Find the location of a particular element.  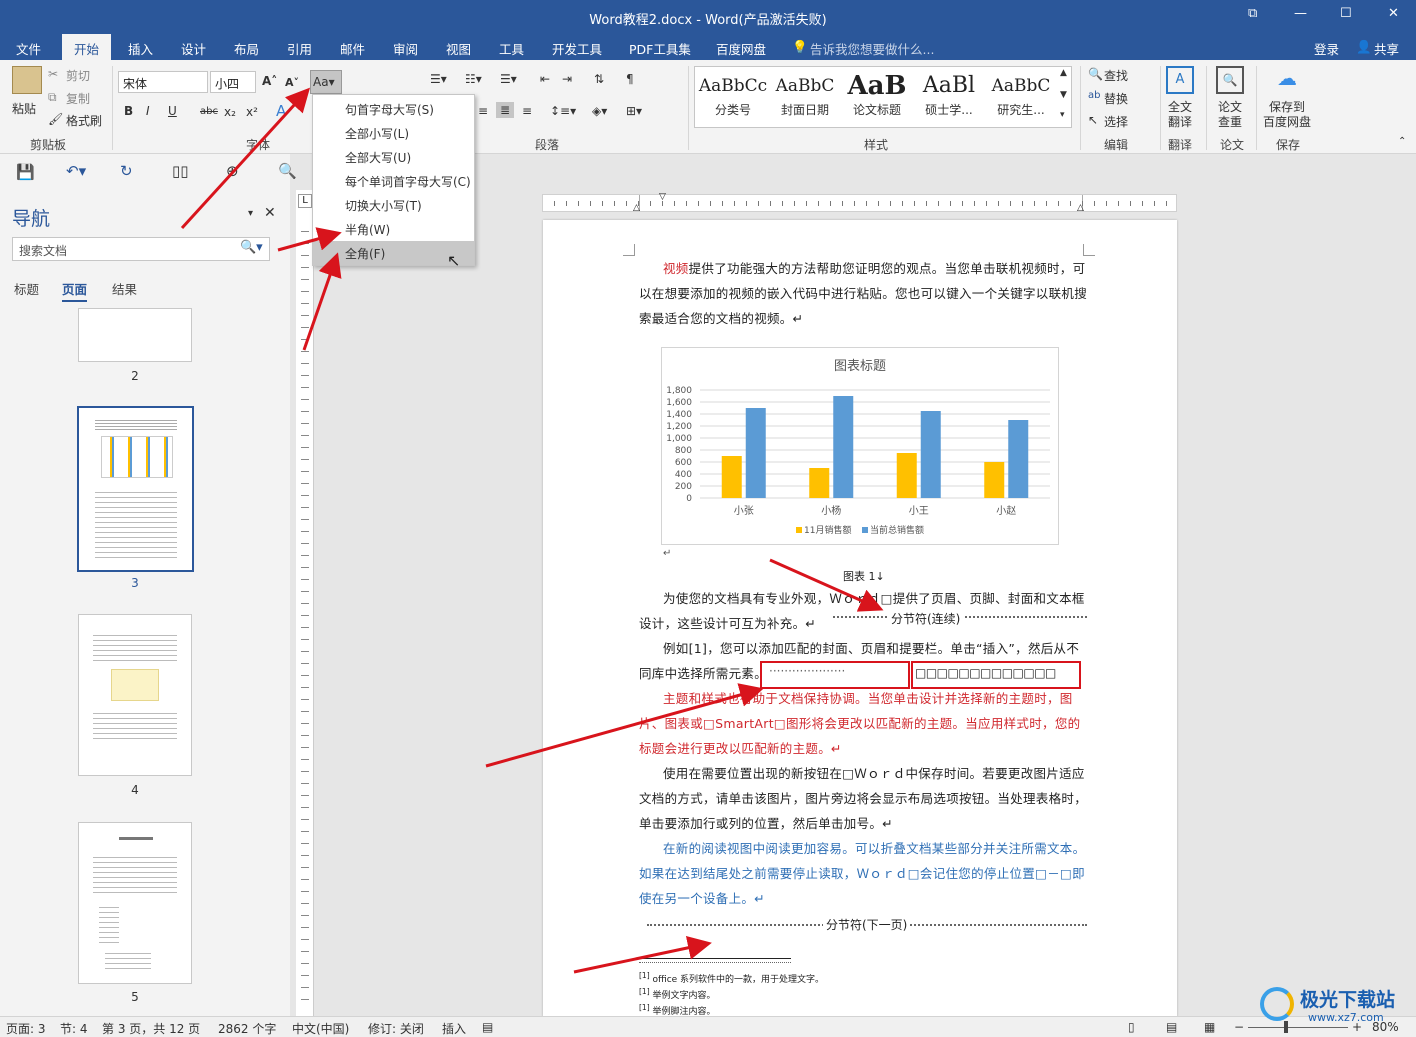

arrow-to-word is located at coordinates (826, 585).